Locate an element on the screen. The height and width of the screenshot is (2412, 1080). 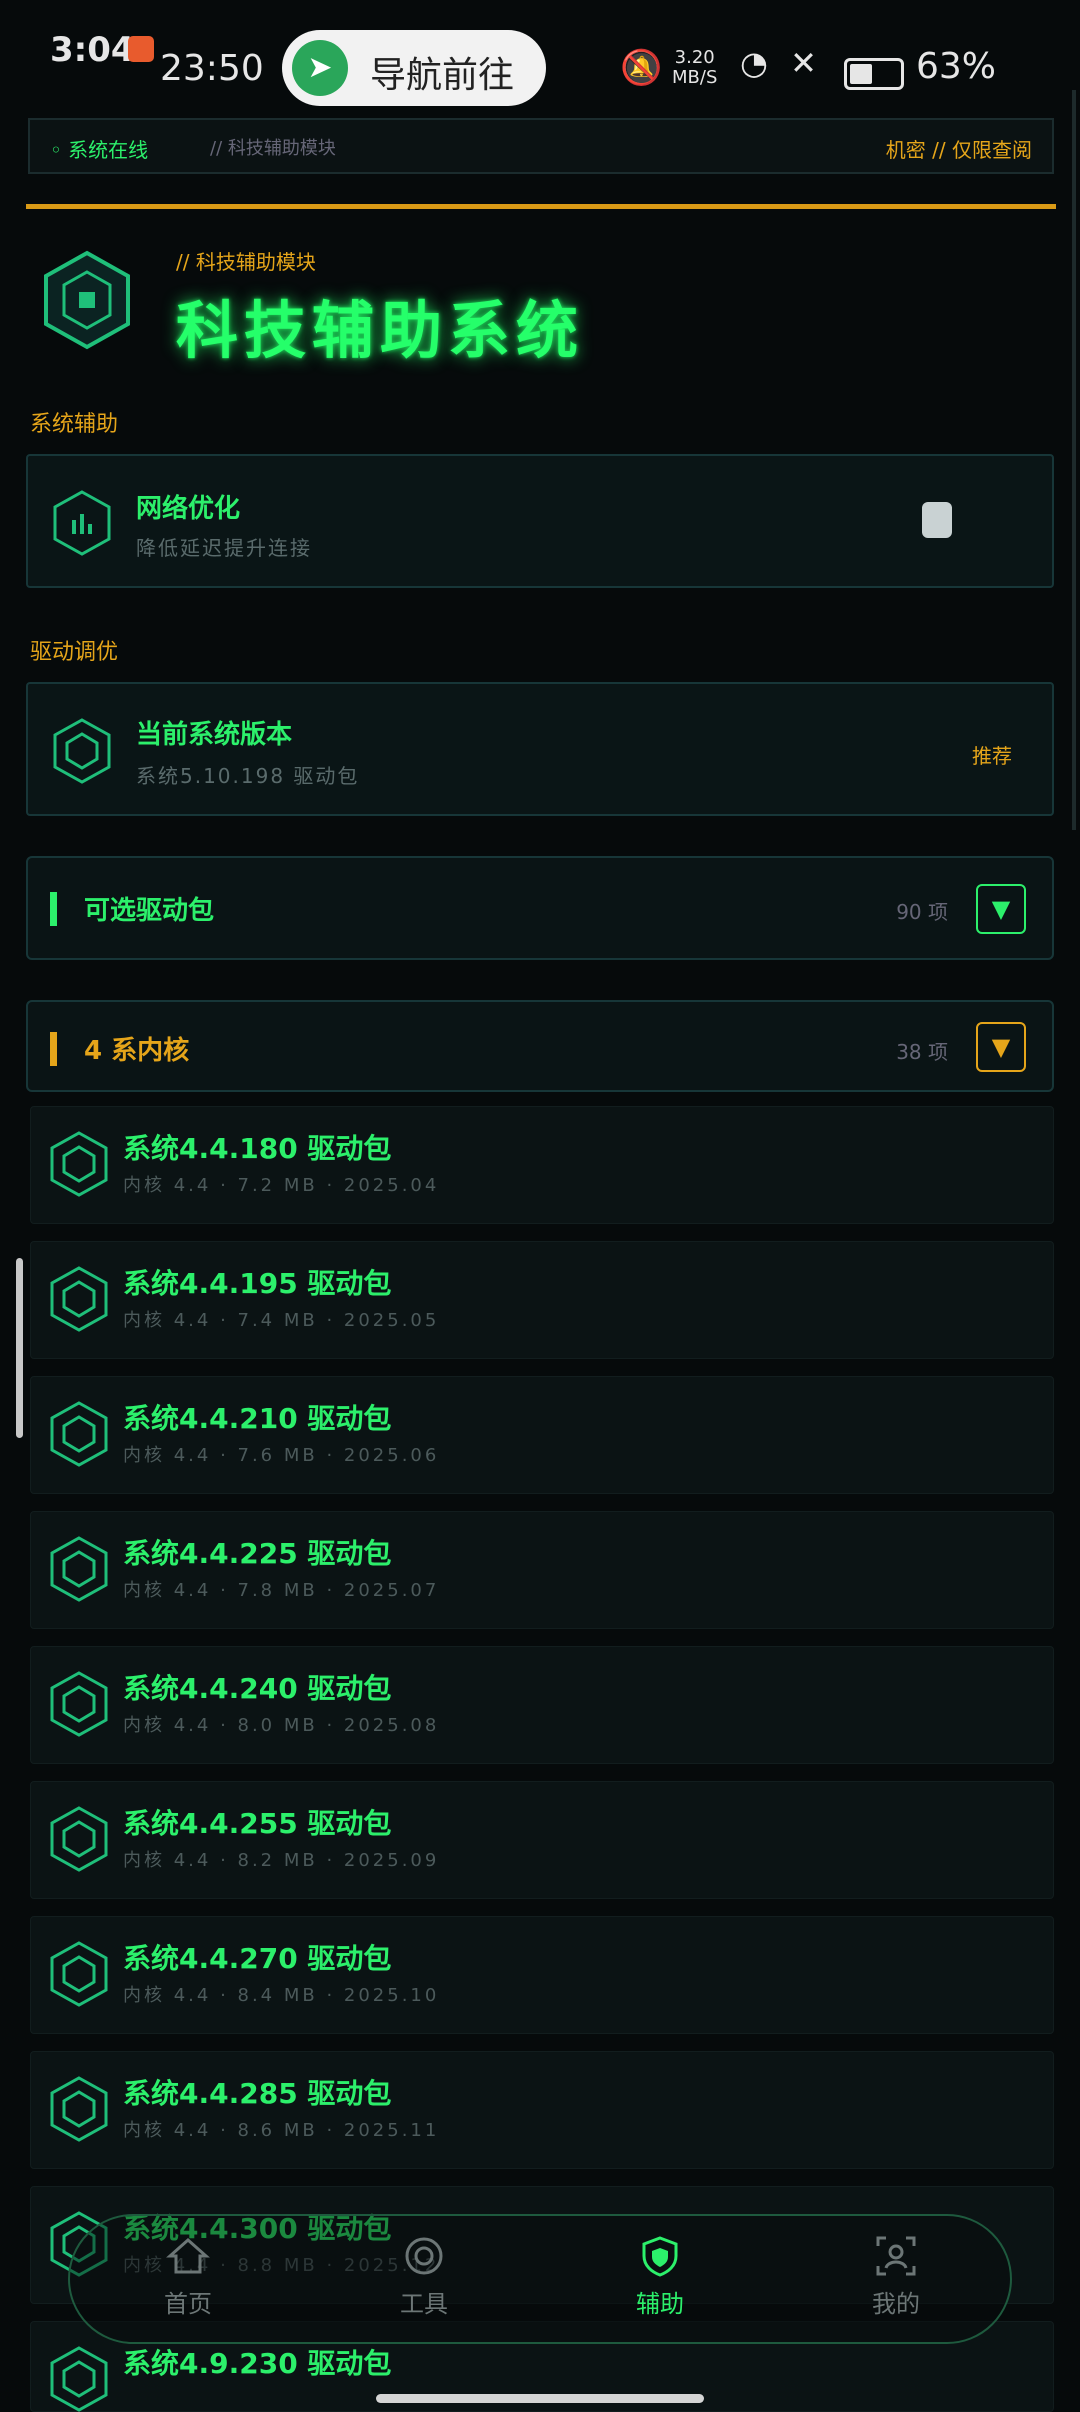
network-optimization-desc: 降低延迟提升连接 is located at coordinates (224, 548).